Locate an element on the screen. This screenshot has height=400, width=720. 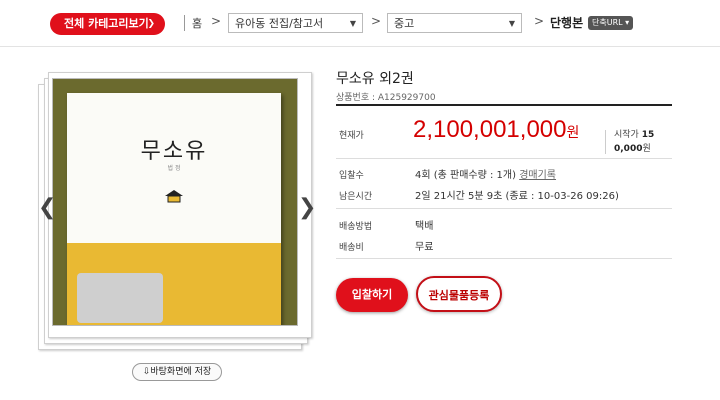
next-image-arrow-icon: ❯ is located at coordinates (307, 207).